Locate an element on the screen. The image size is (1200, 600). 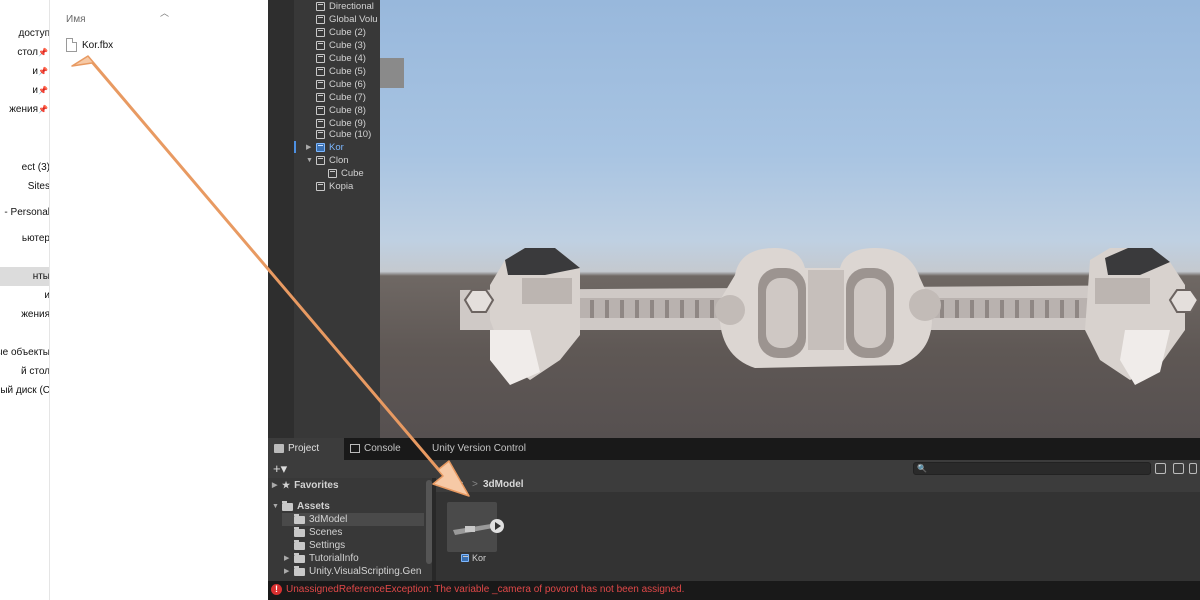
hierarchy-item: Cube is located at coordinates (346, 173).